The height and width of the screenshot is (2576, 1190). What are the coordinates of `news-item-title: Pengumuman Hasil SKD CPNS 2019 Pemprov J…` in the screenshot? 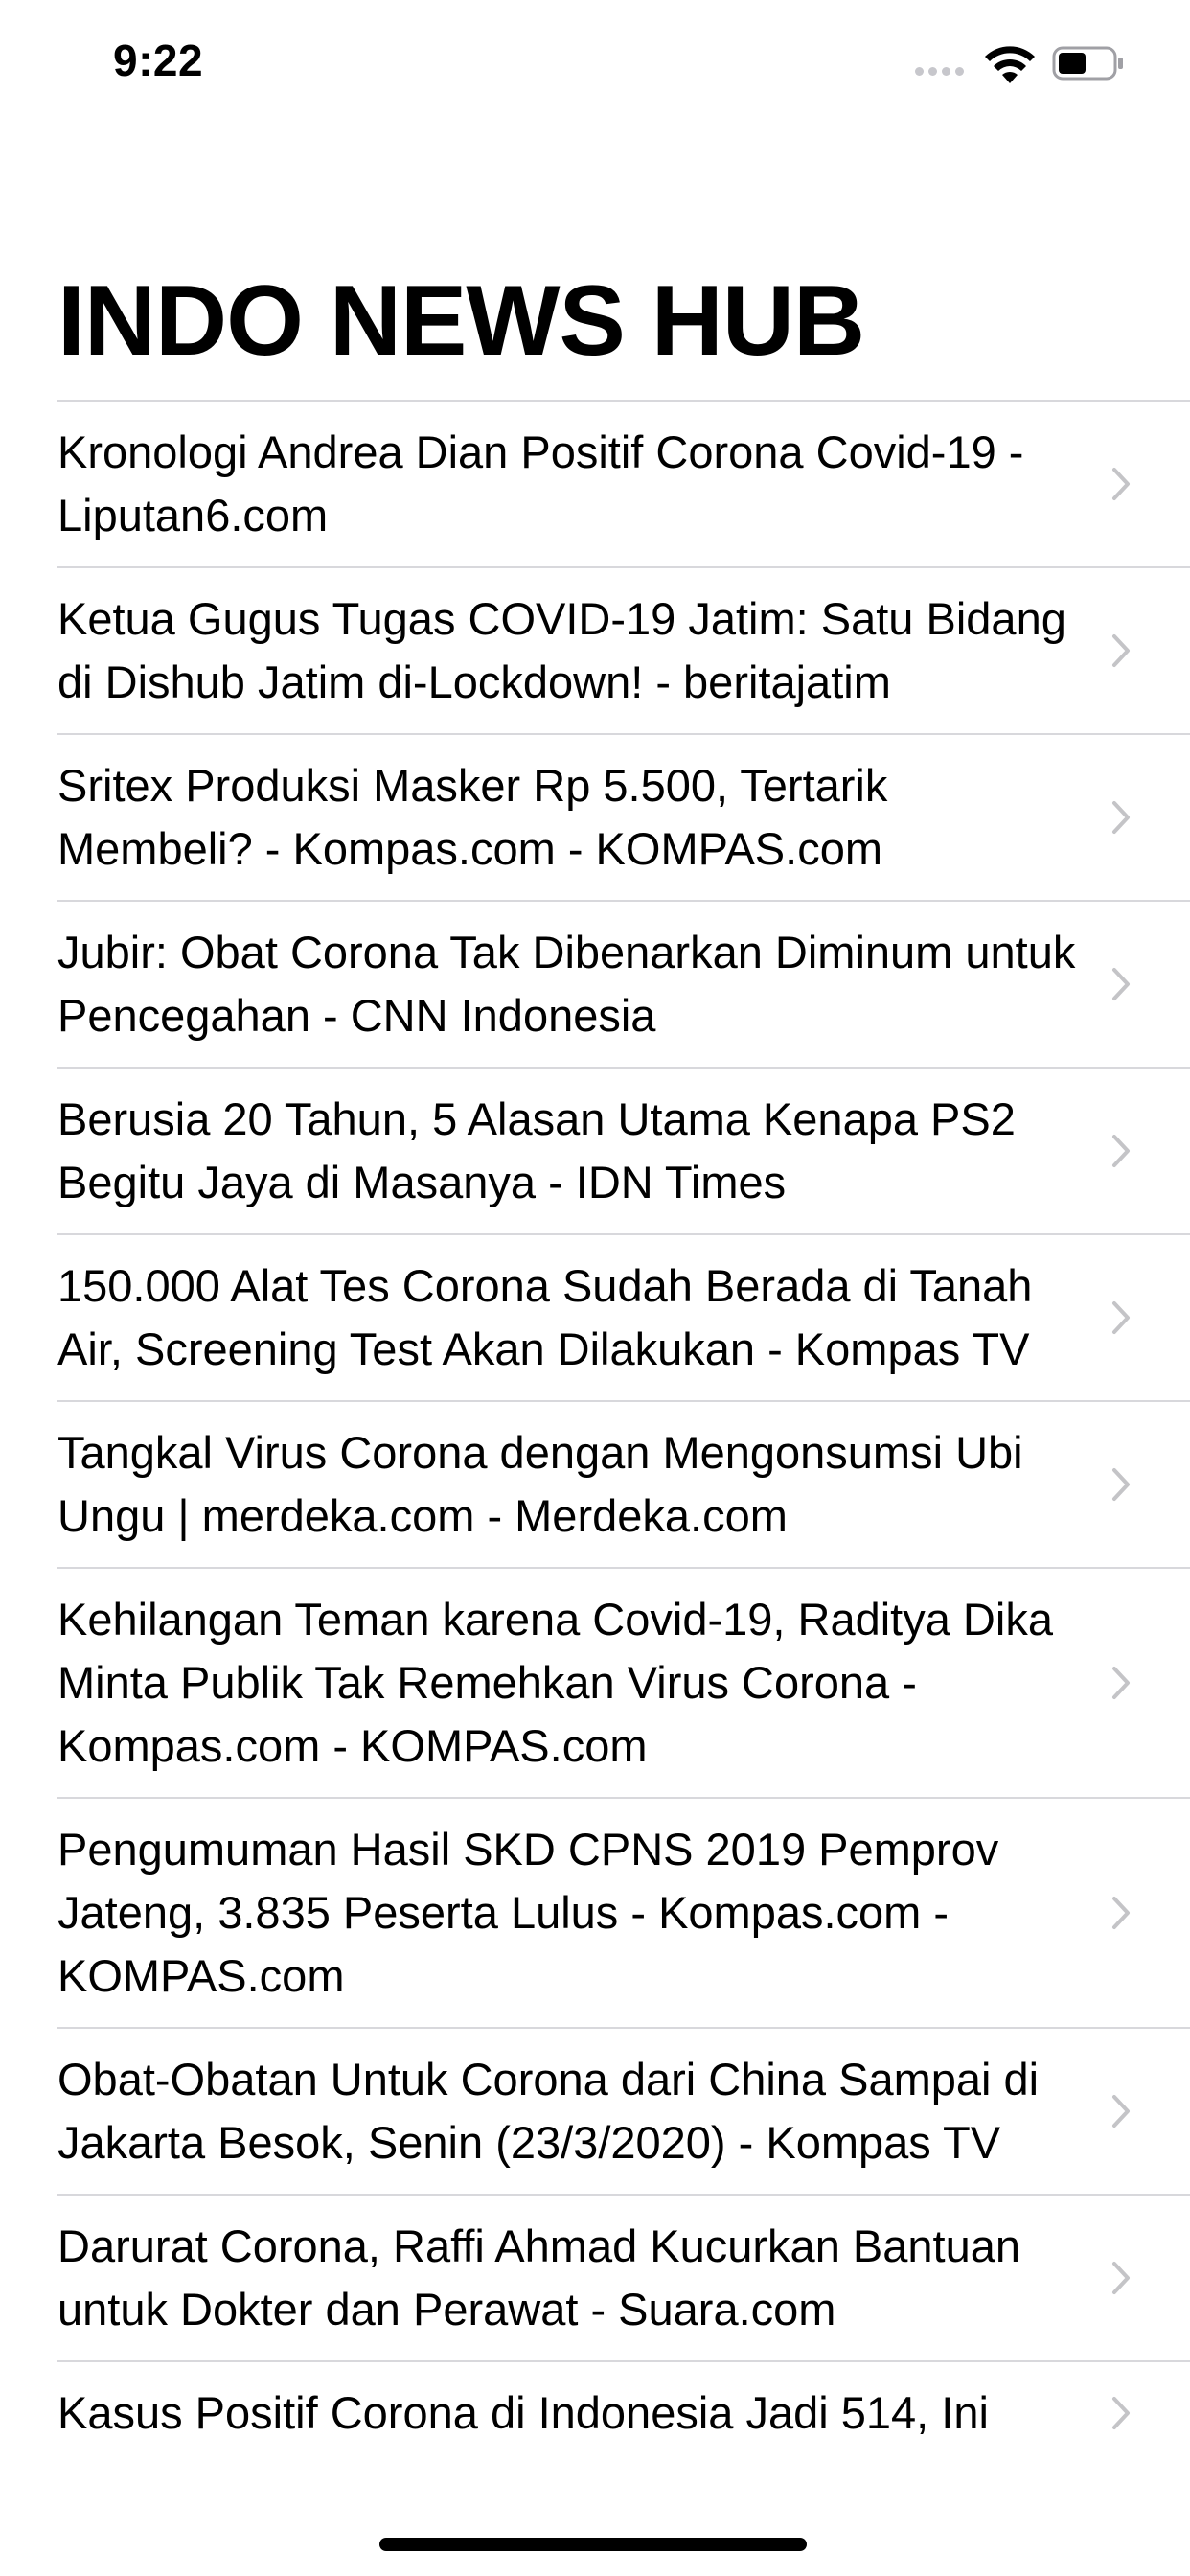 It's located at (528, 1912).